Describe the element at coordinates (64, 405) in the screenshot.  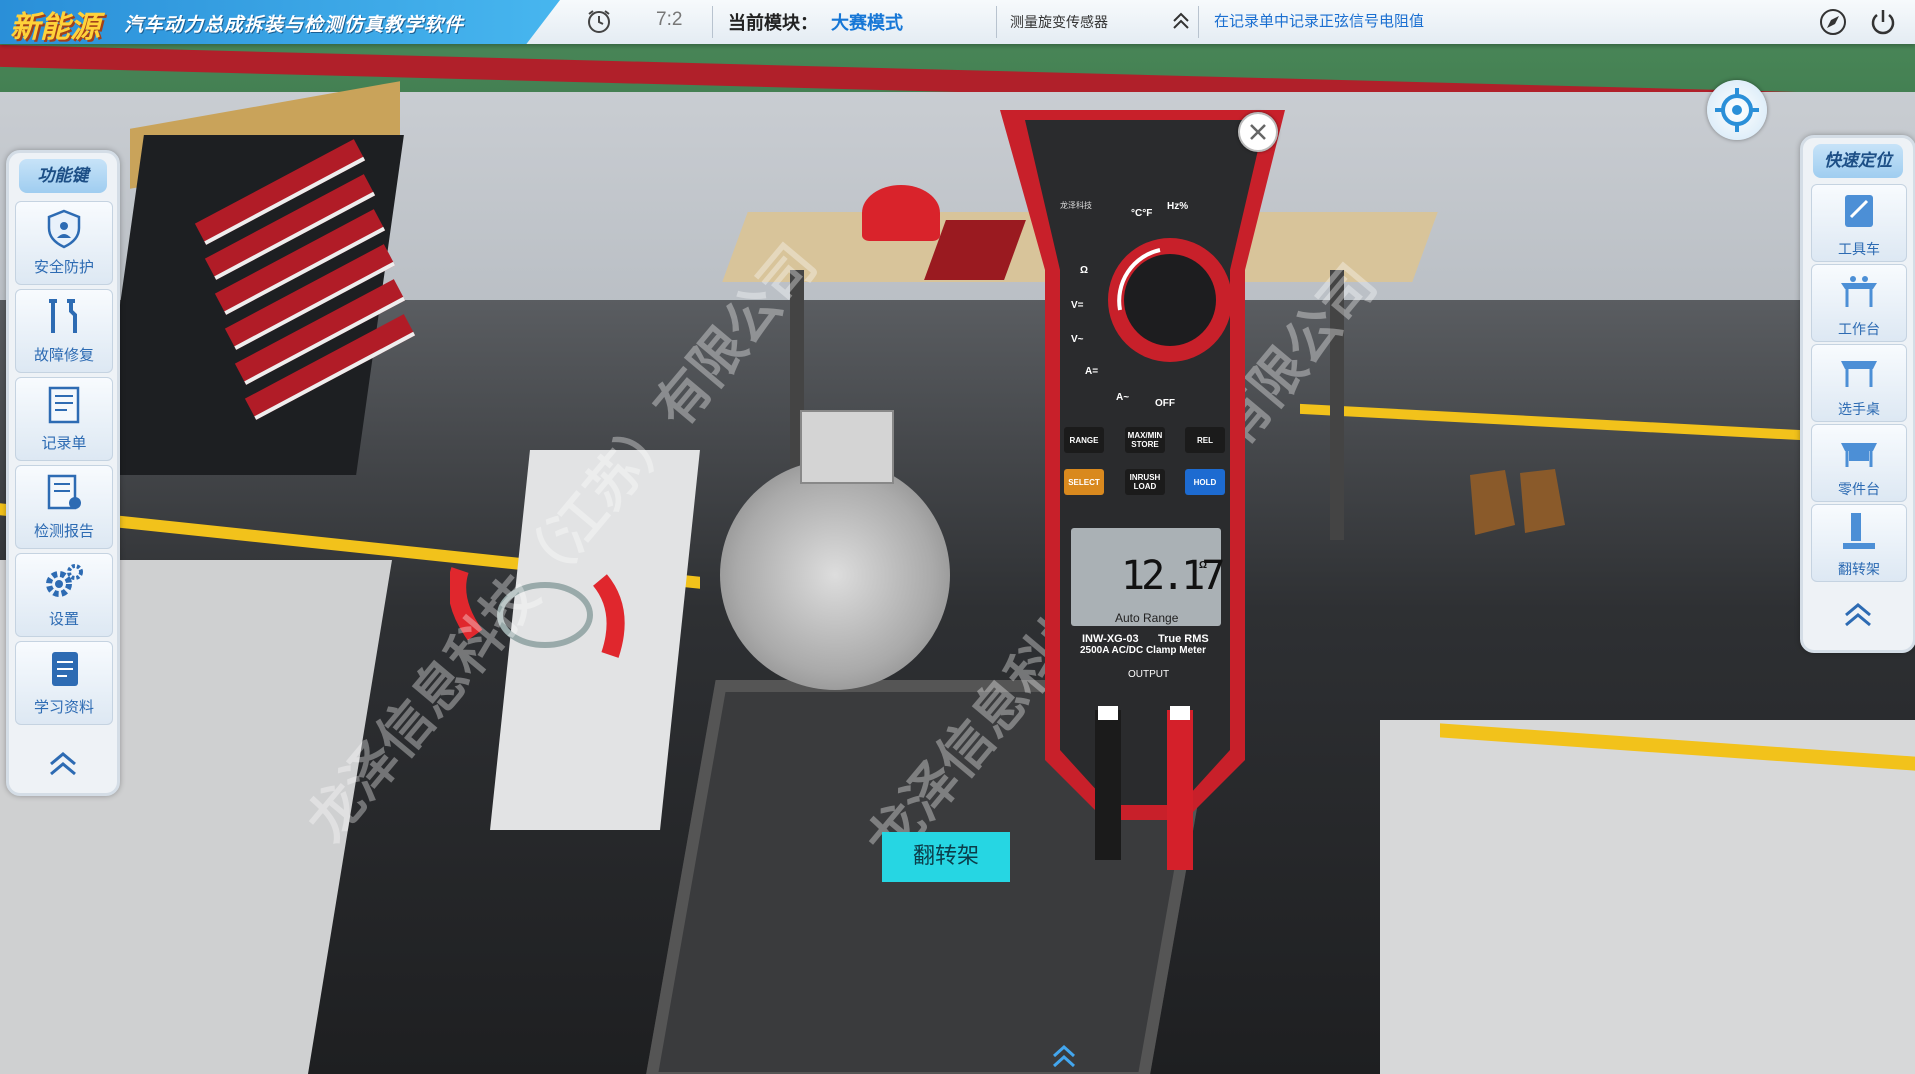
I see `record-sheet-icon` at that location.